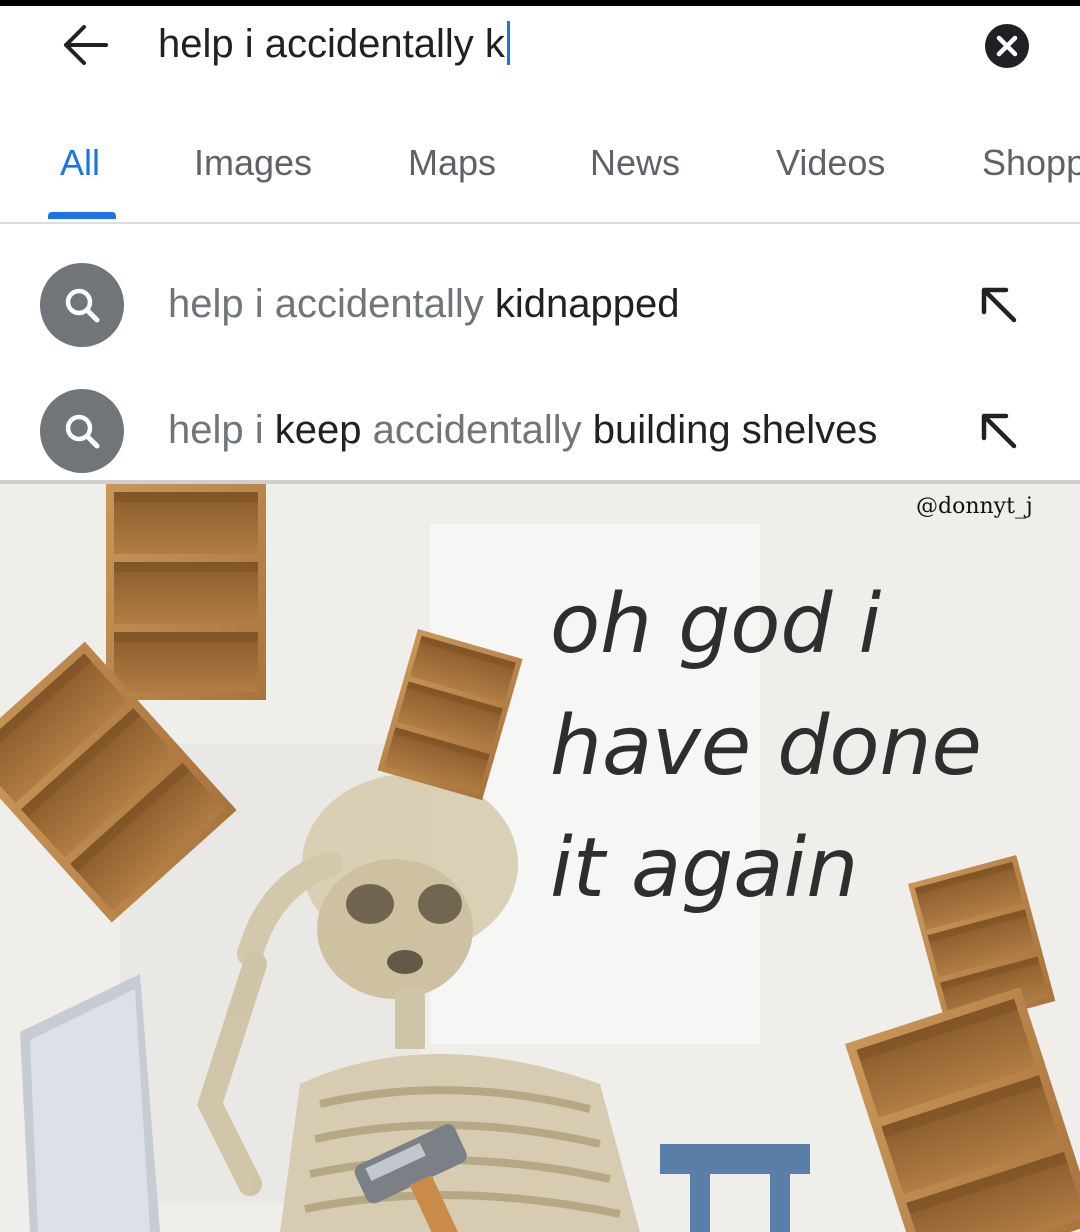 The image size is (1080, 1232). What do you see at coordinates (587, 304) in the screenshot?
I see `suggestion-completion: kidnapped` at bounding box center [587, 304].